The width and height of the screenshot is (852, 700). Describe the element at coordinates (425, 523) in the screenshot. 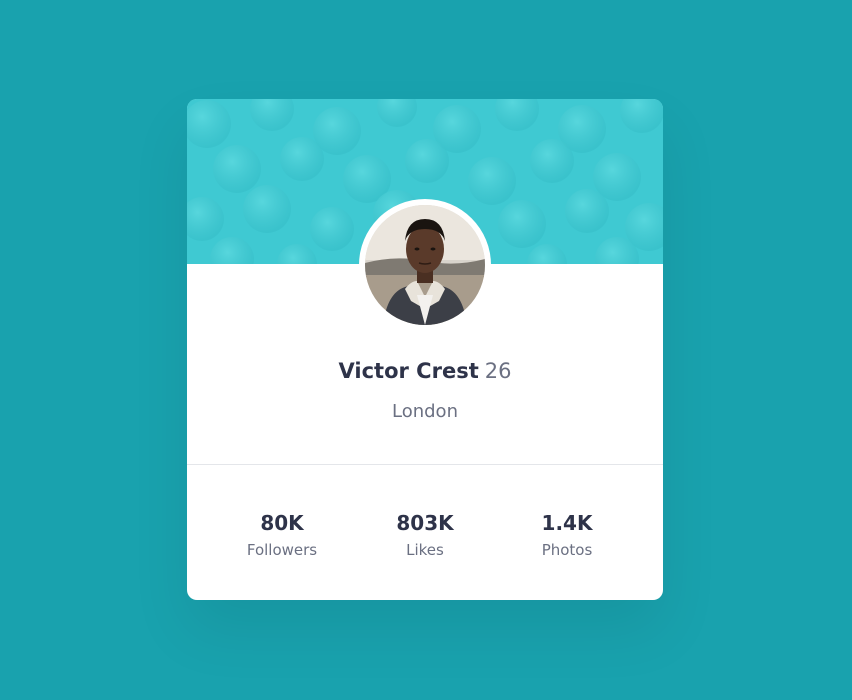

I see `stat-likes-value: 803K` at that location.